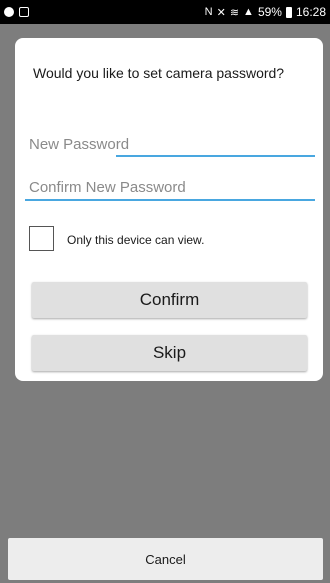  Describe the element at coordinates (310, 12) in the screenshot. I see `clock: 16:28` at that location.